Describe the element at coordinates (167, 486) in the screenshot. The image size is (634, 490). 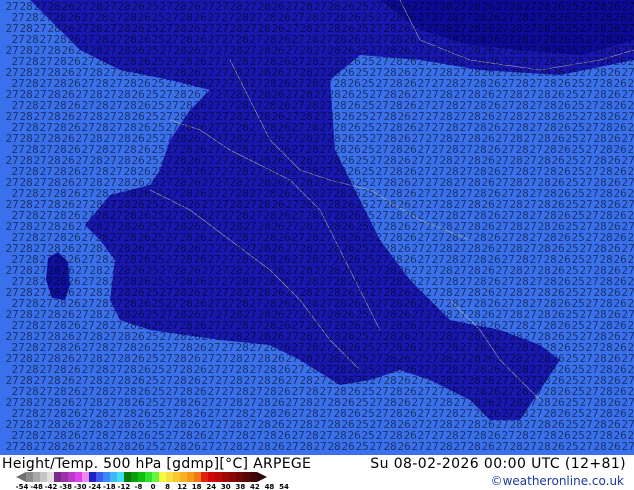
I see `legend-tick: 8` at that location.